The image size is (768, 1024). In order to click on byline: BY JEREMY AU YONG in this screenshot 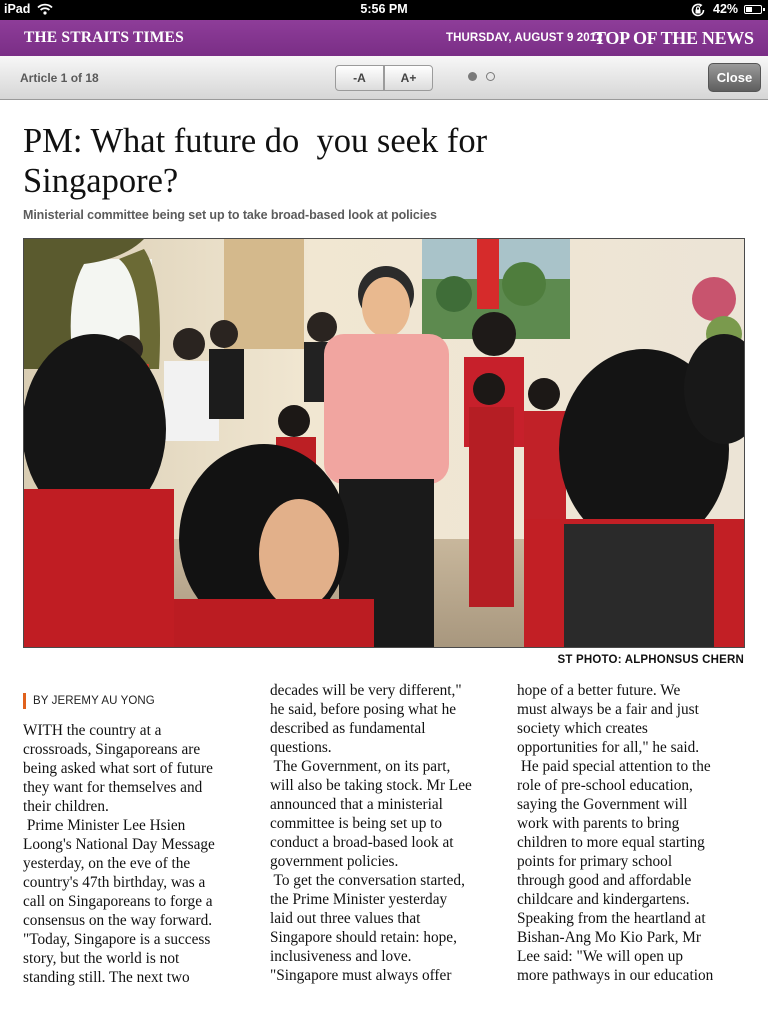, I will do `click(94, 701)`.